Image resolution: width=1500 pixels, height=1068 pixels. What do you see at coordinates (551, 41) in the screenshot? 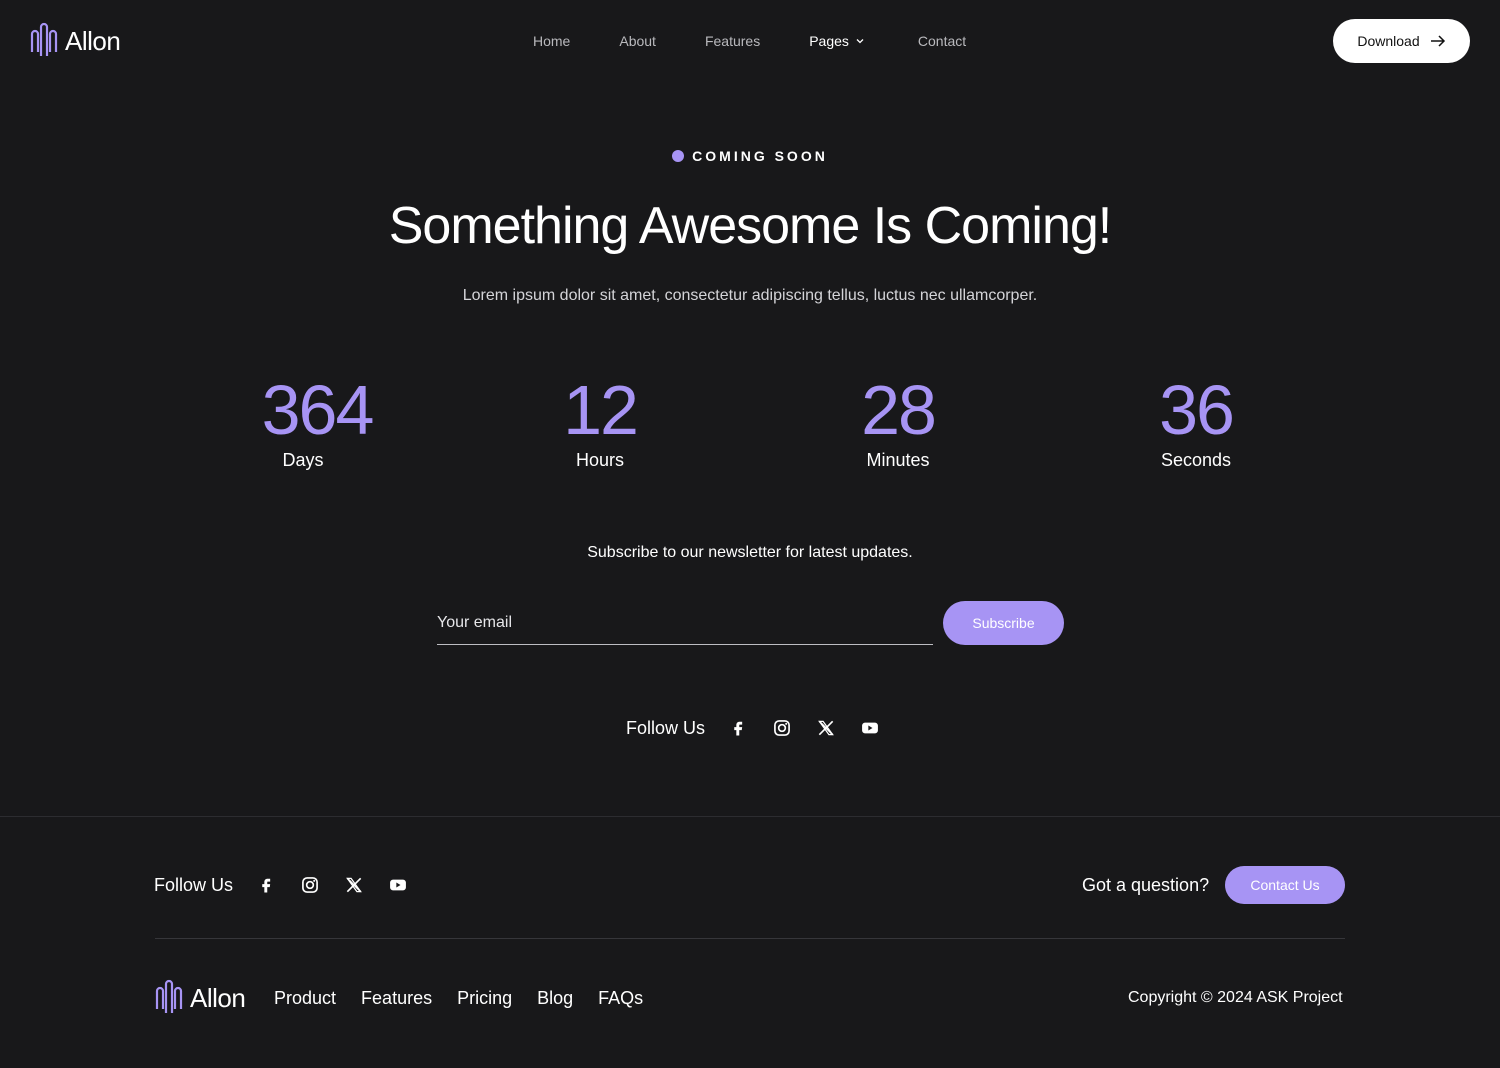
I see `nav-home: Home` at bounding box center [551, 41].